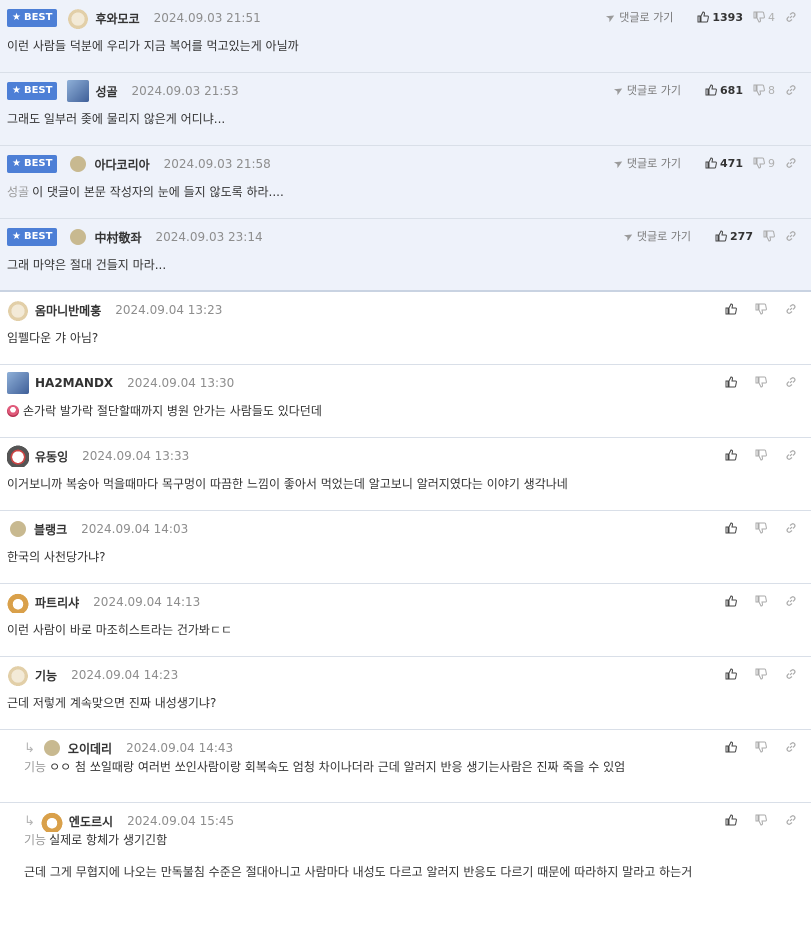 The image size is (811, 951). Describe the element at coordinates (734, 236) in the screenshot. I see `upvote-button: 277` at that location.